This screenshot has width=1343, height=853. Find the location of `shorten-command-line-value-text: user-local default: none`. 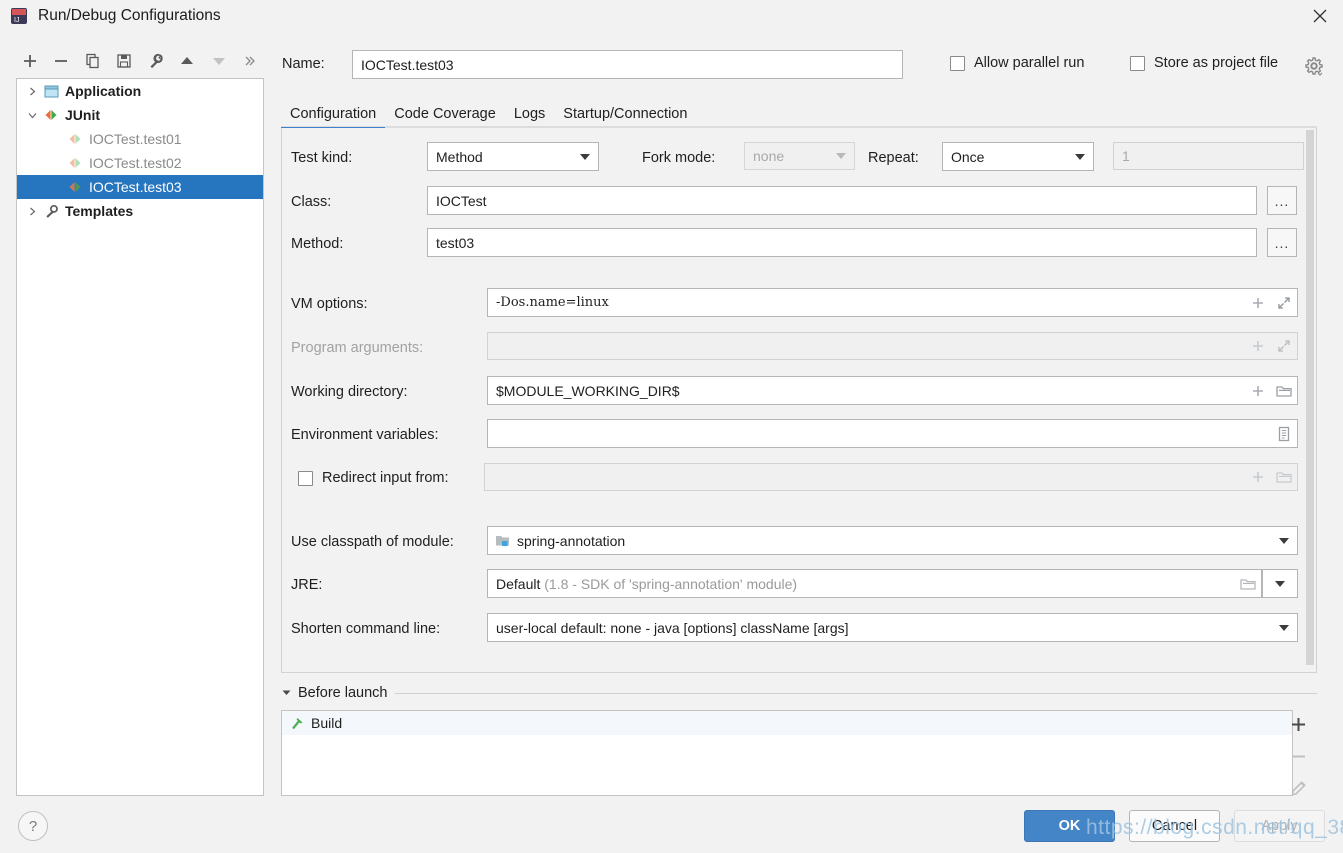

shorten-command-line-value-text: user-local default: none is located at coordinates (569, 627).